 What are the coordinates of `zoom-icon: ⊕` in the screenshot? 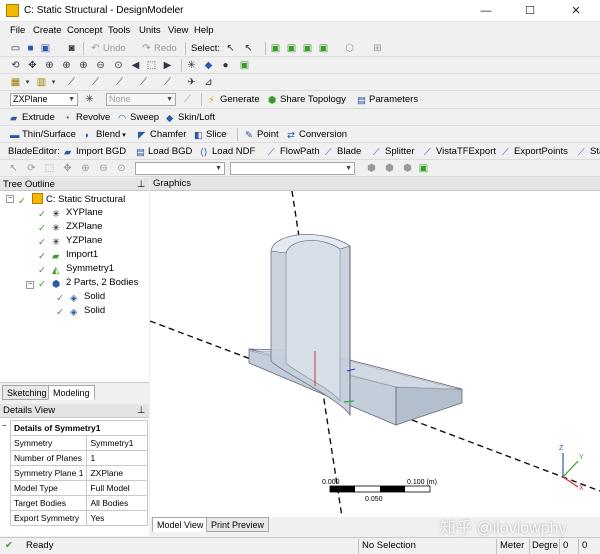 It's located at (49, 65).